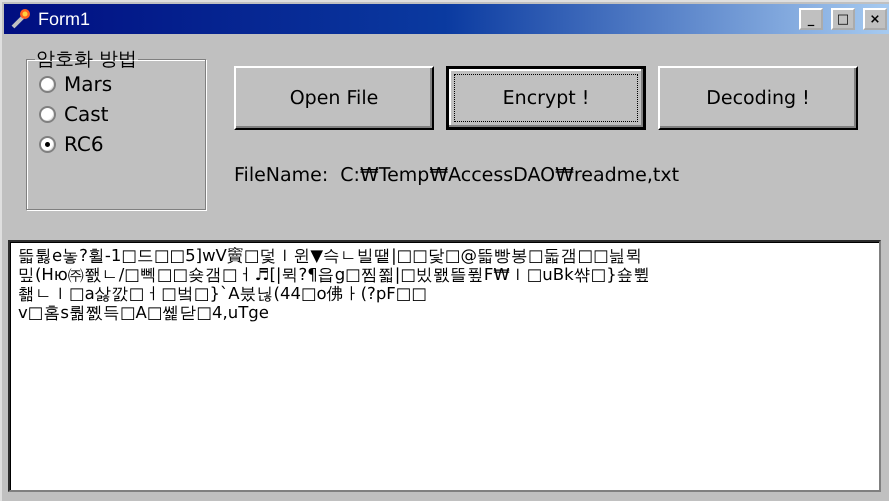  Describe the element at coordinates (334, 98) in the screenshot. I see `action-button: Open File` at that location.